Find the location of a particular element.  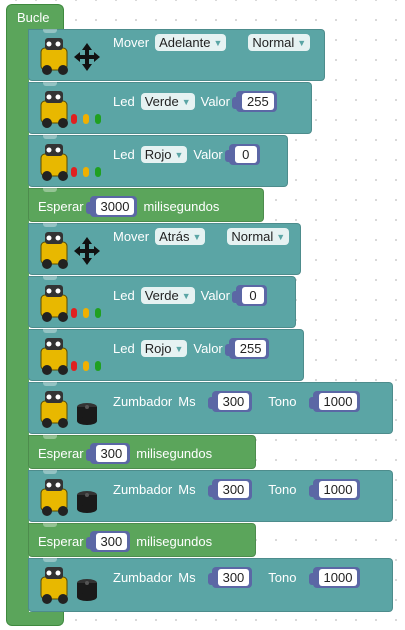

number-socket: 3000 is located at coordinates (111, 206).